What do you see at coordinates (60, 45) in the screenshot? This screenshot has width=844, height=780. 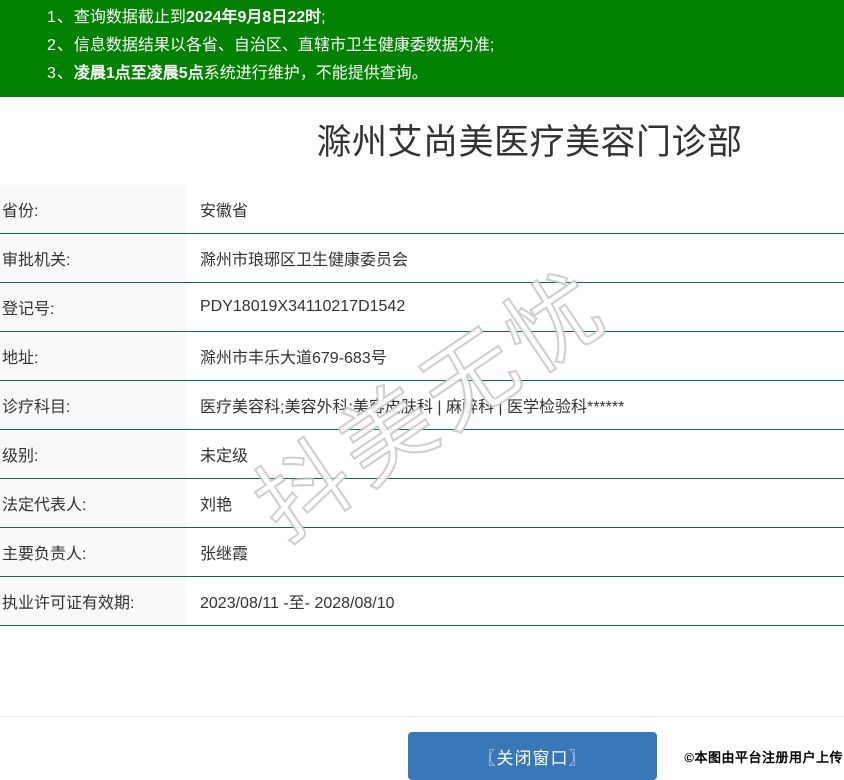 I see `notice-number: 2、` at bounding box center [60, 45].